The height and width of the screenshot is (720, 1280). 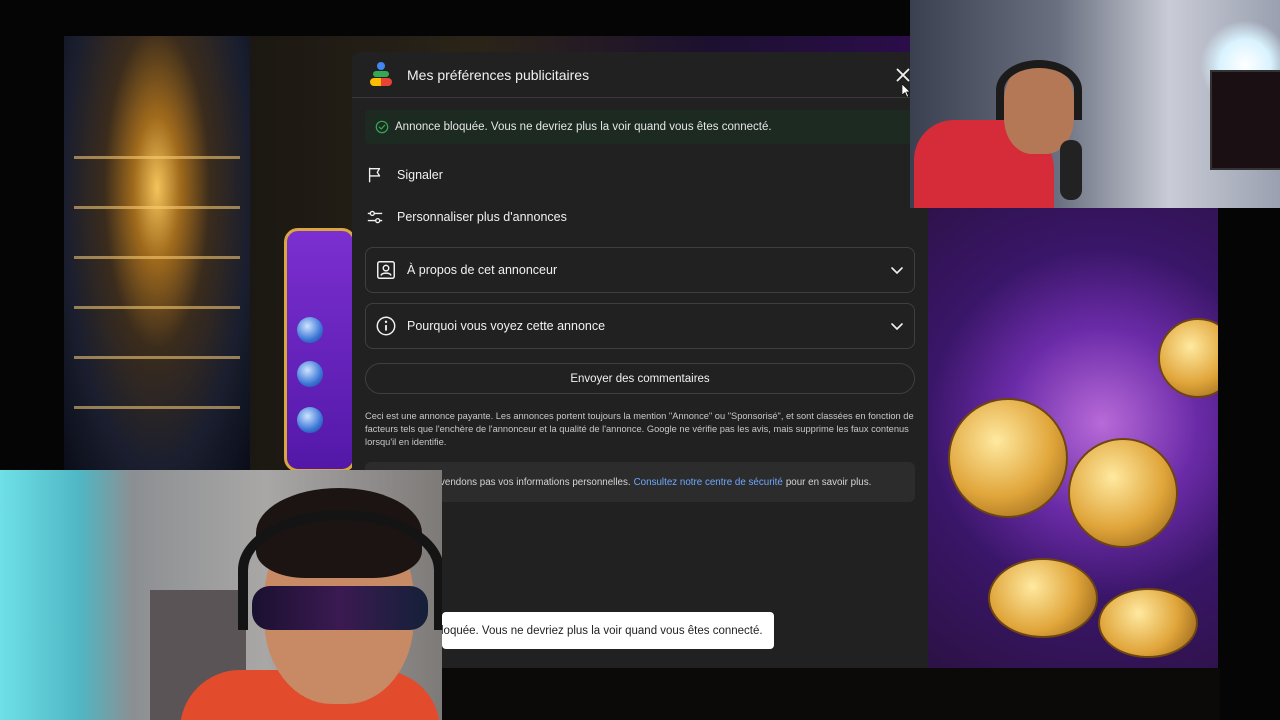 What do you see at coordinates (375, 217) in the screenshot?
I see `sliders-icon` at bounding box center [375, 217].